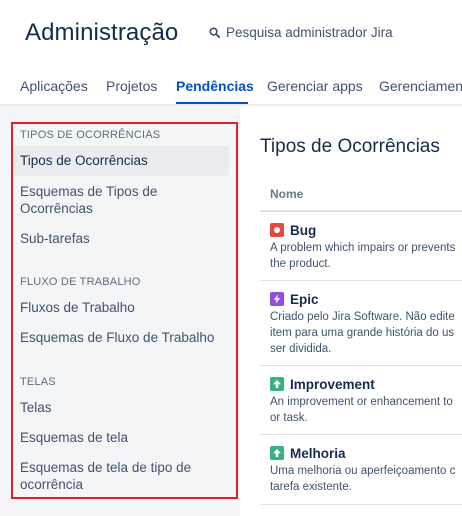 Image resolution: width=462 pixels, height=516 pixels. What do you see at coordinates (362, 317) in the screenshot?
I see `description-line: Criado pelo Jira Software. Não edite` at bounding box center [362, 317].